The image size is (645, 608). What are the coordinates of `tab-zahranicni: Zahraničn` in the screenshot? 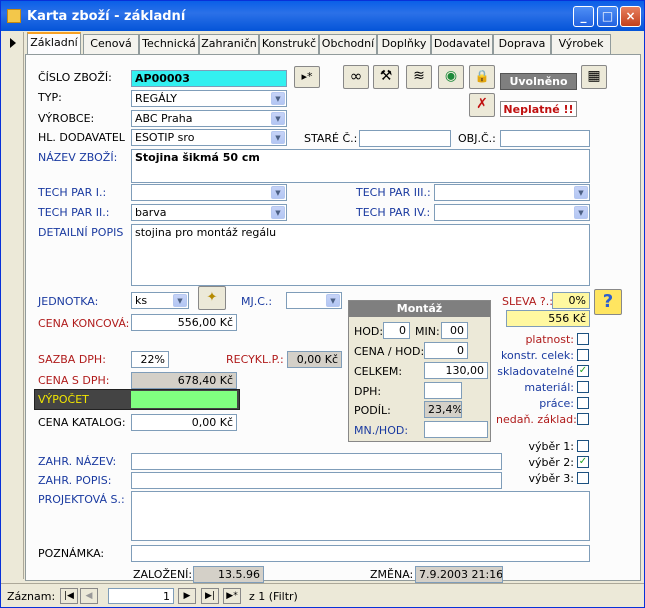 It's located at (229, 44).